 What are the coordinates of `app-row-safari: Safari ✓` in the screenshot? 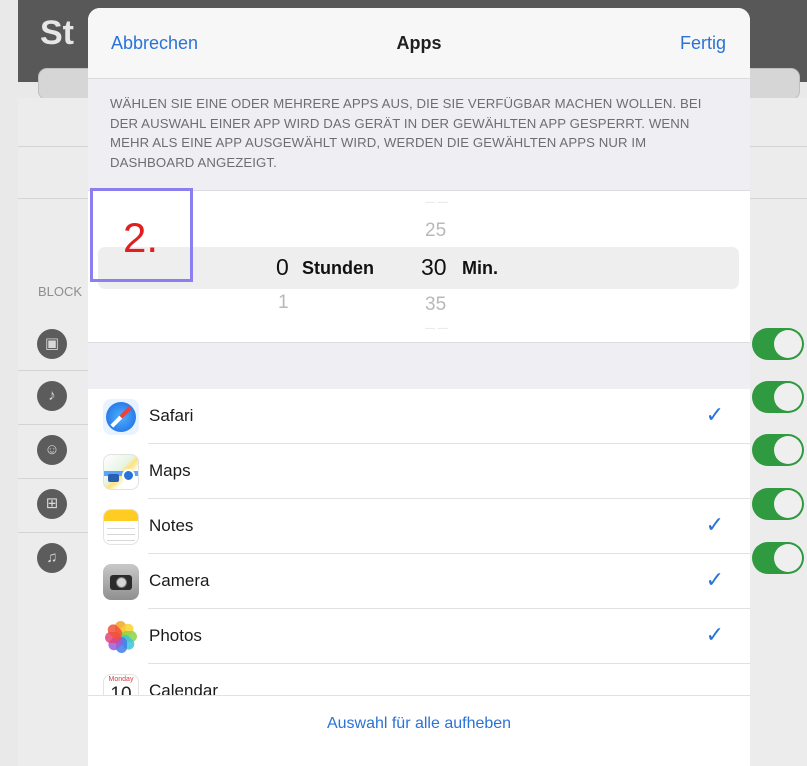 It's located at (419, 416).